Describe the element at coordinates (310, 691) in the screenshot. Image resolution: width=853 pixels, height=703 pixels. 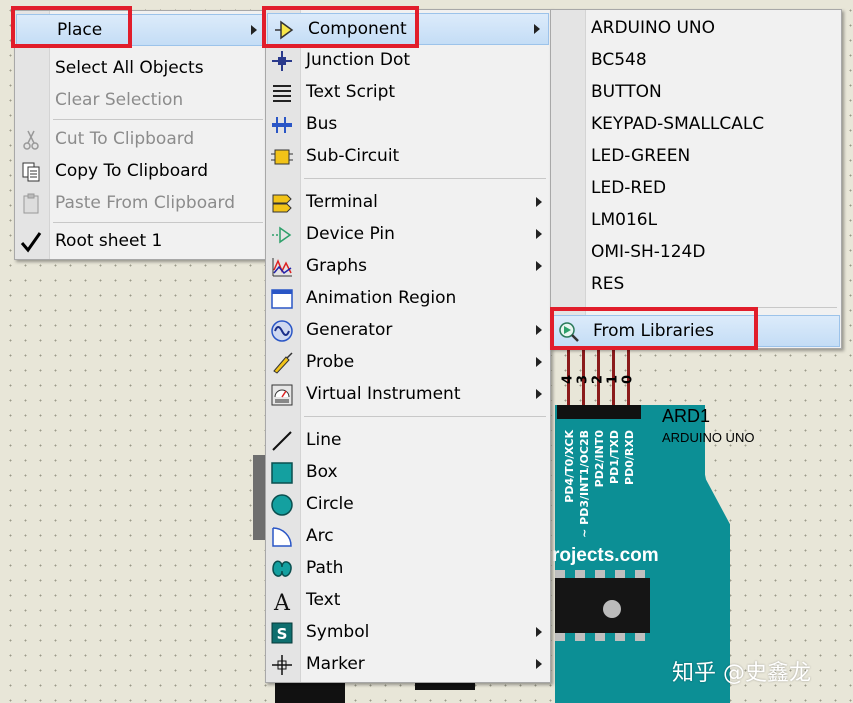
I see `board-component` at that location.